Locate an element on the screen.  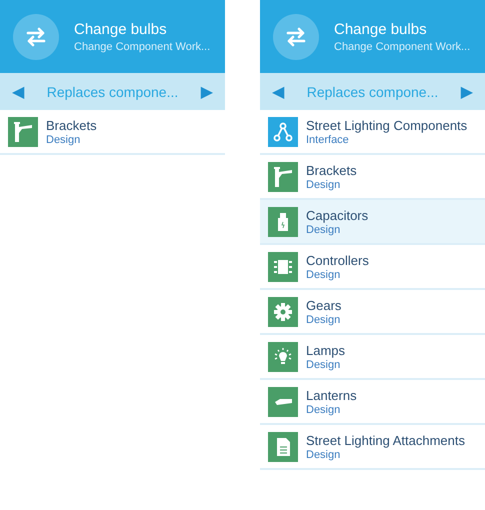
item-name: Street Lighting Components is located at coordinates (387, 125).